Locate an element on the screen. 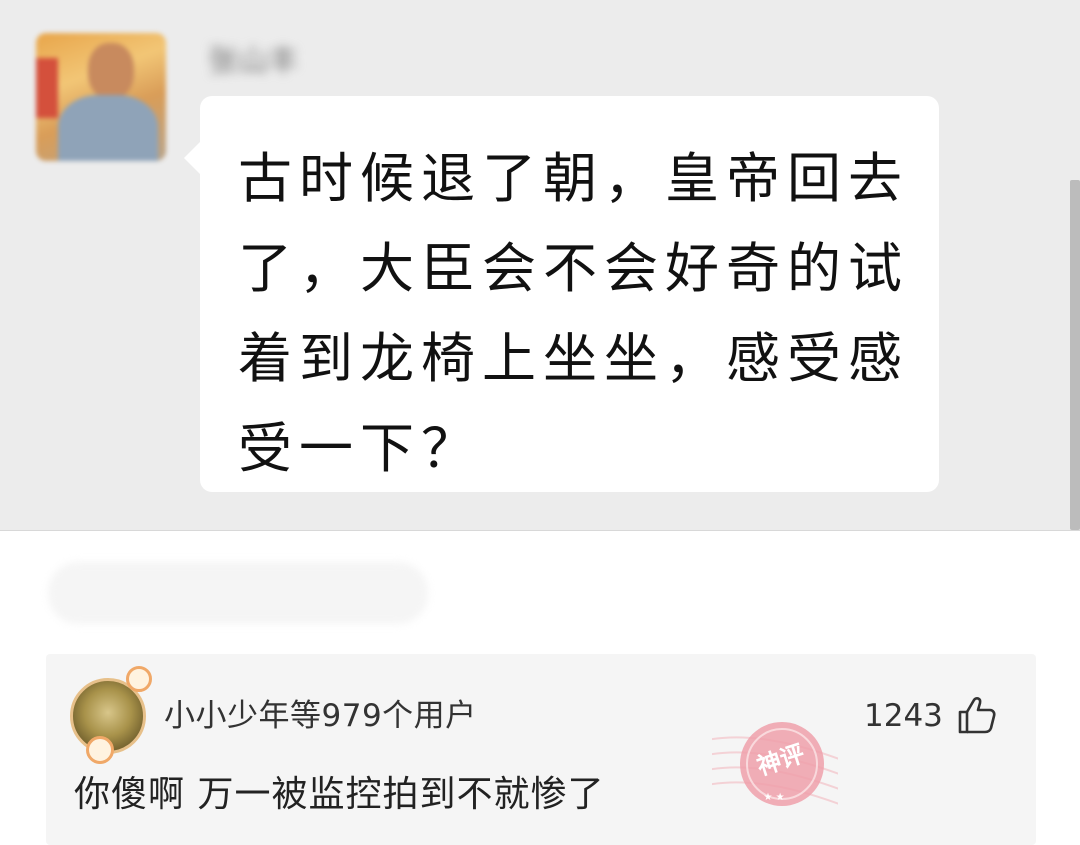 Image resolution: width=1080 pixels, height=845 pixels. commenter-names: 小小少年等979个用户 is located at coordinates (320, 716).